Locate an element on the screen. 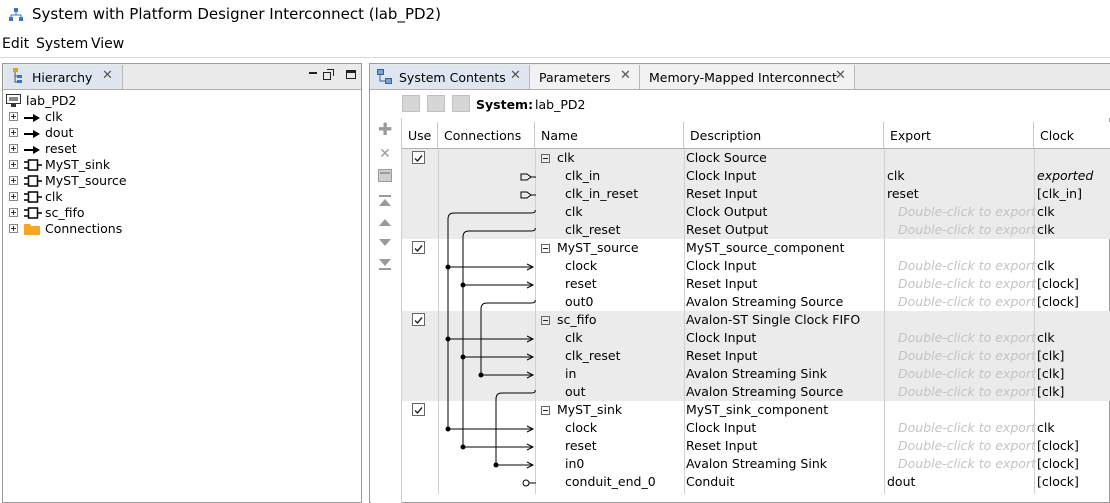 The width and height of the screenshot is (1110, 503). column-header-export: Export is located at coordinates (959, 135).